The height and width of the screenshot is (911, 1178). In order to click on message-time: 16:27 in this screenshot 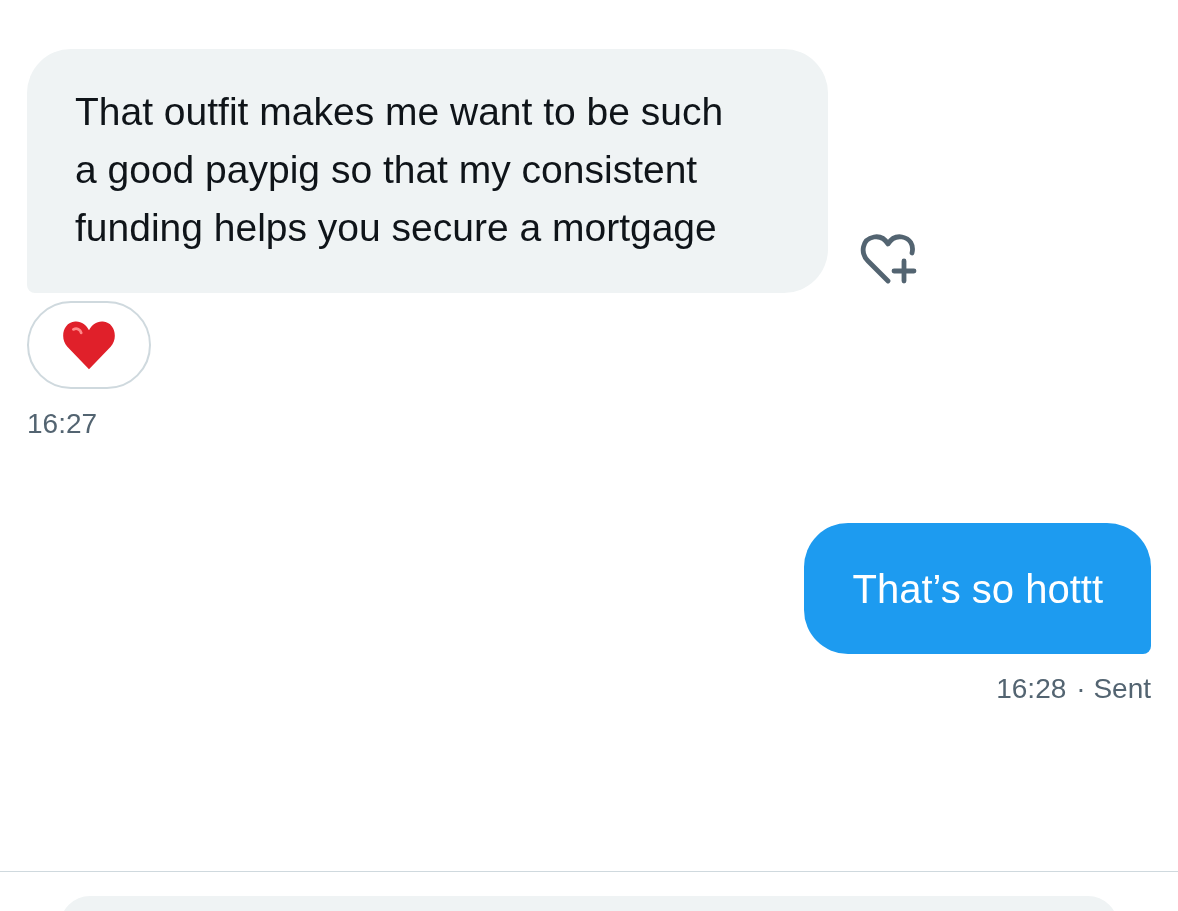, I will do `click(62, 424)`.